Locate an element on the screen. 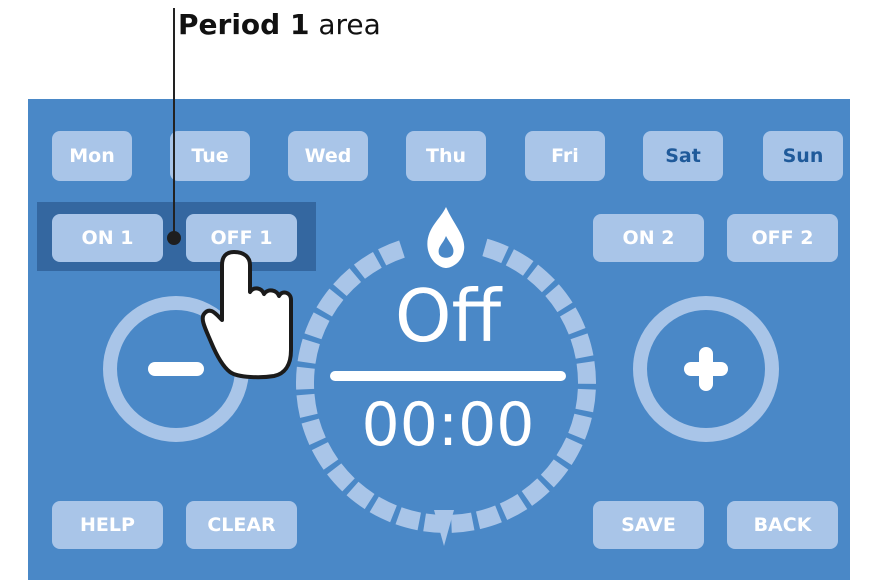 The image size is (870, 580). hand-pointer-icon is located at coordinates (246, 315).